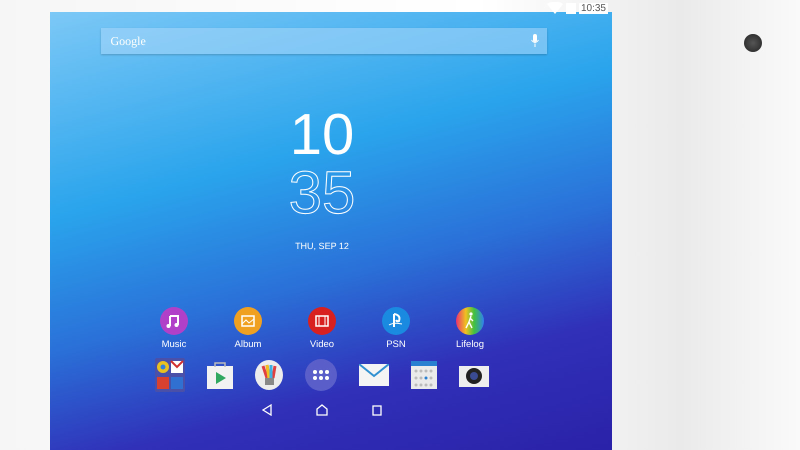  I want to click on app-shortcut: PSN, so click(396, 328).